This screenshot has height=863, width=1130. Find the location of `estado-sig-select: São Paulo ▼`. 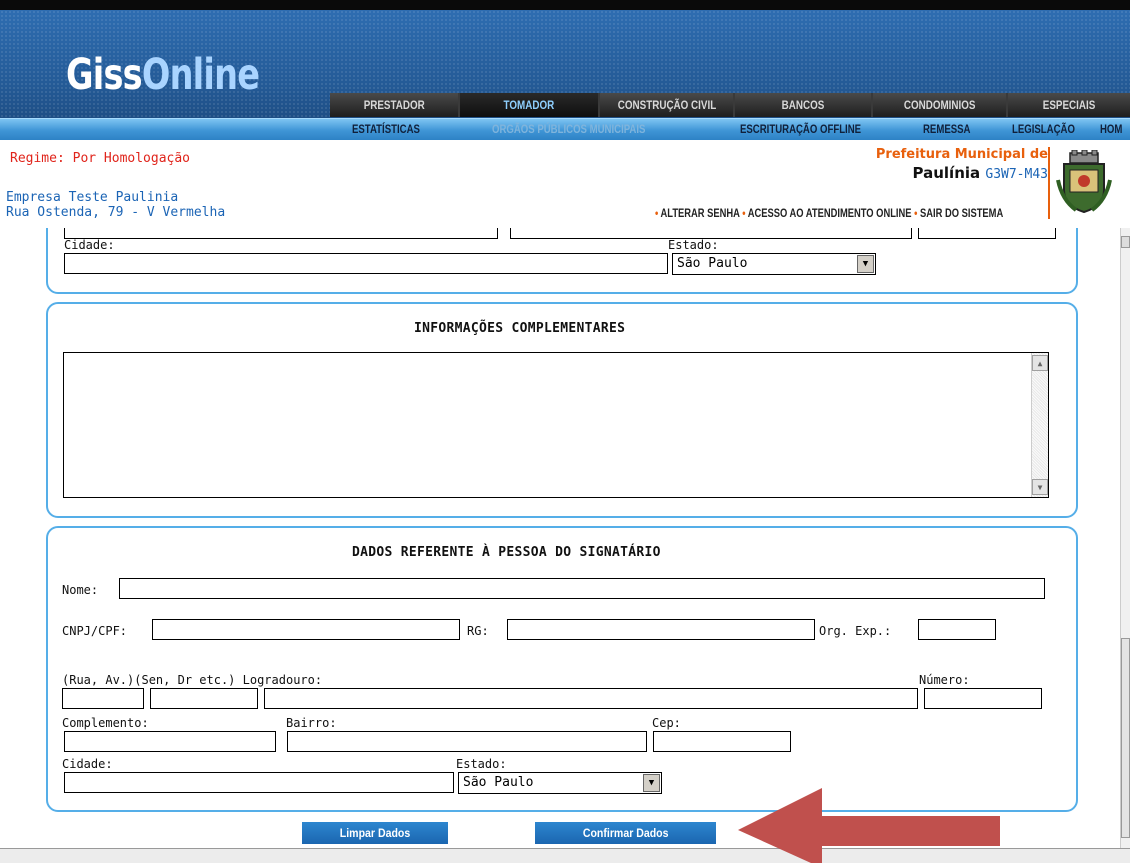

estado-sig-select: São Paulo ▼ is located at coordinates (560, 783).